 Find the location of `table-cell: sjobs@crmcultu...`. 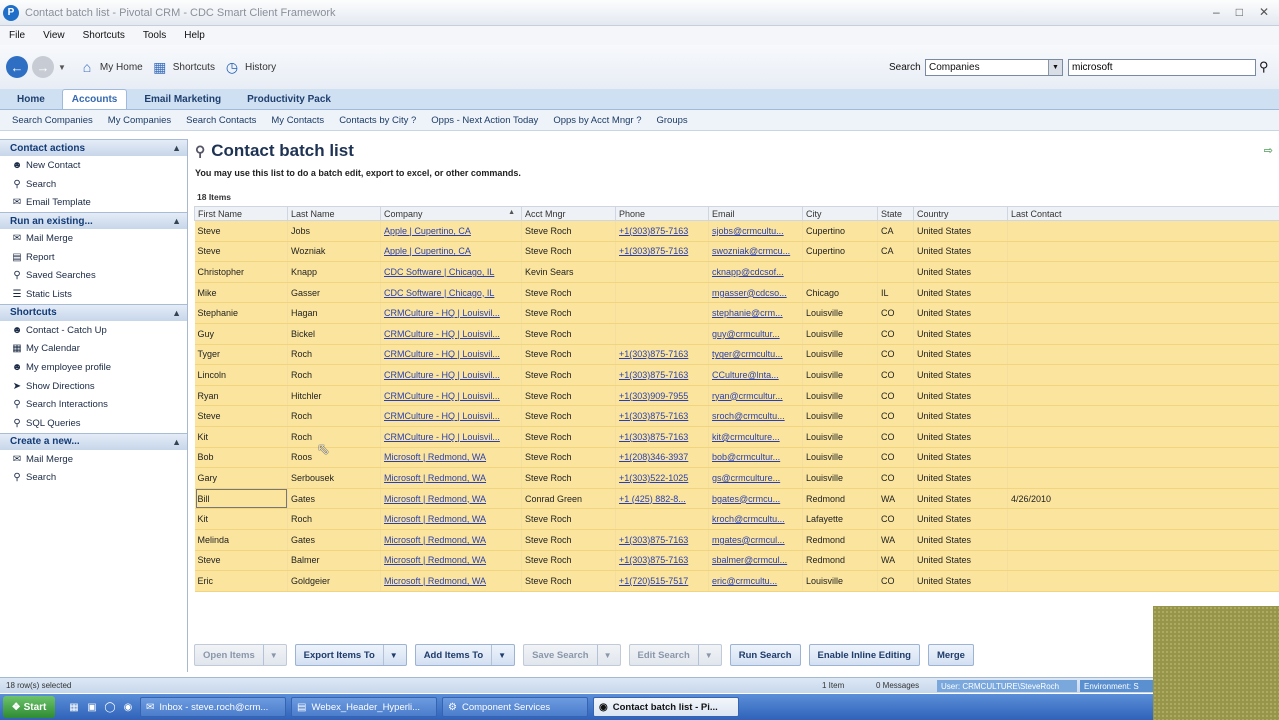

table-cell: sjobs@crmcultu... is located at coordinates (755, 231).